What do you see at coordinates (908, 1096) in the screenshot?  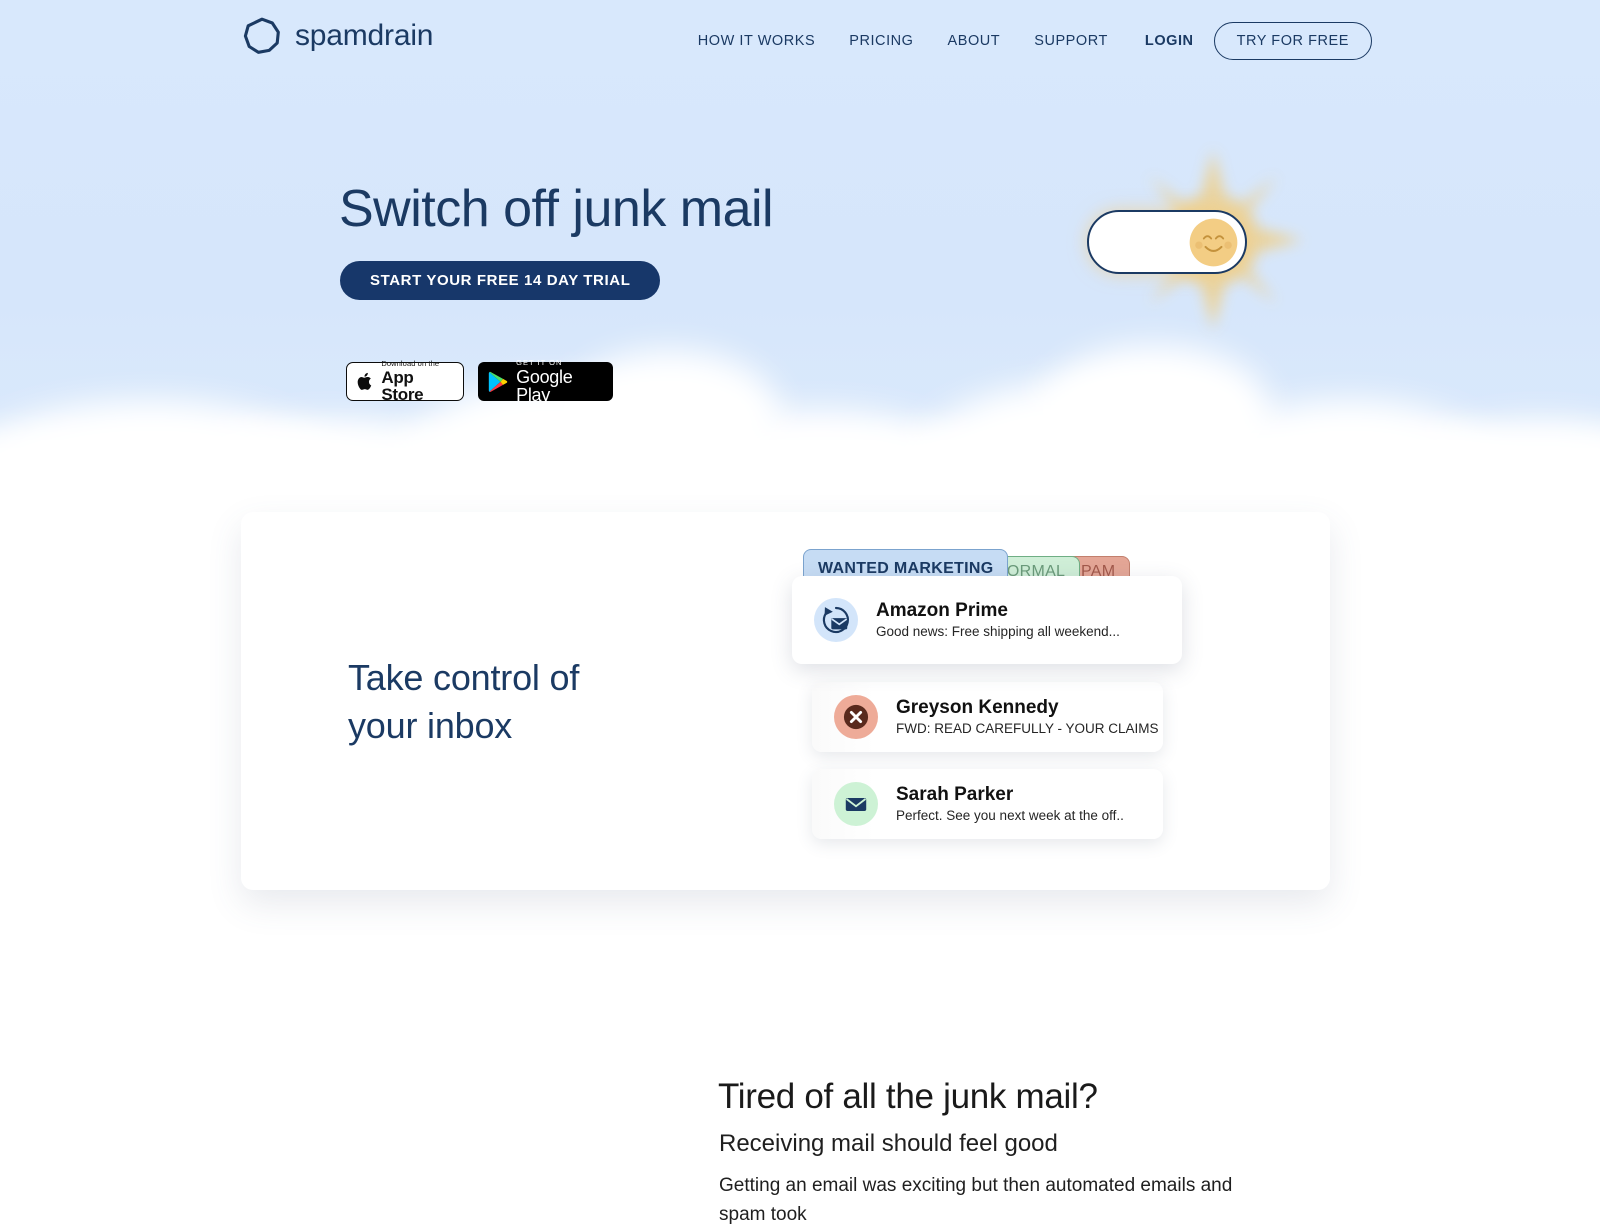 I see `intro-heading: Tired of all the junk mail?` at bounding box center [908, 1096].